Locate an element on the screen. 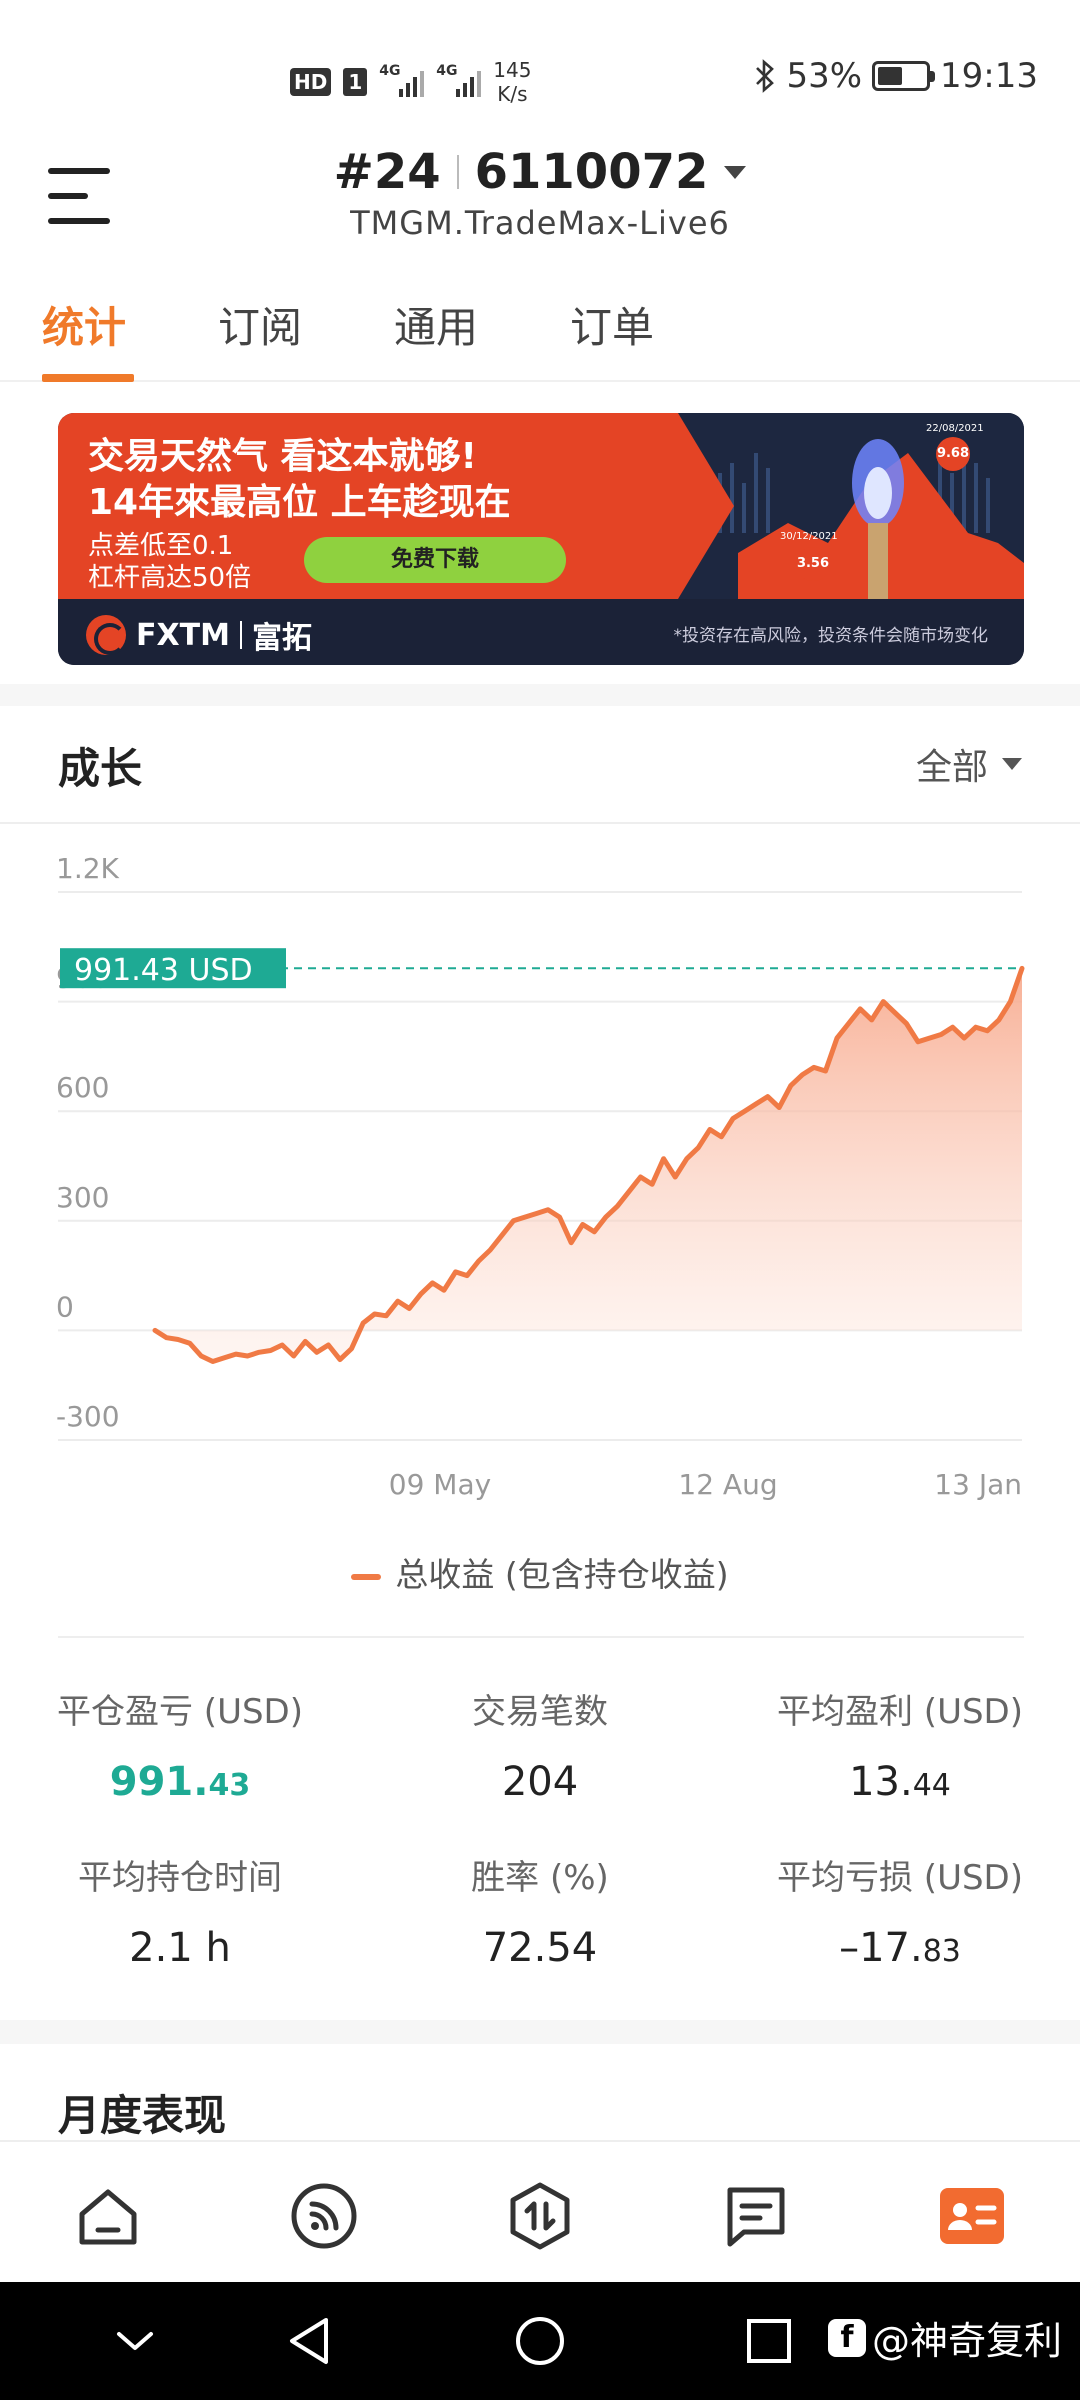  range-selector: 全部 is located at coordinates (969, 764).